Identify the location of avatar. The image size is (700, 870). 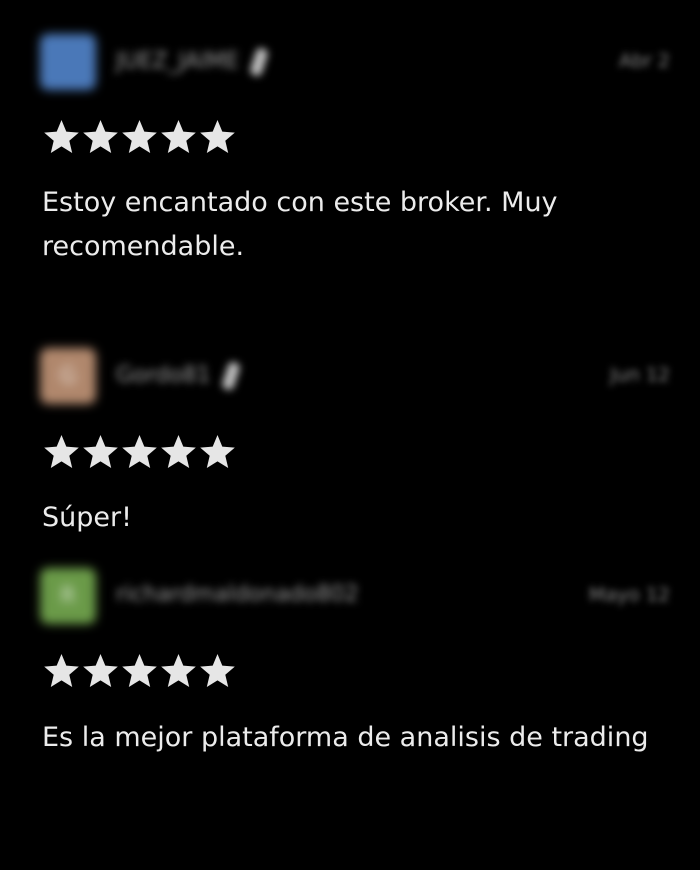
(68, 62).